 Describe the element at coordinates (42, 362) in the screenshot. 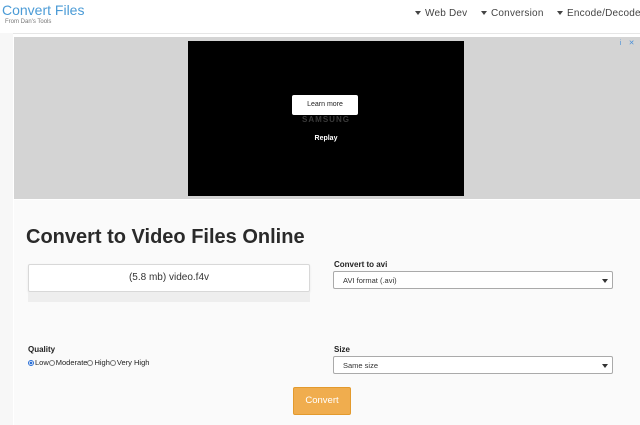

I see `quality-low-label: Low` at that location.